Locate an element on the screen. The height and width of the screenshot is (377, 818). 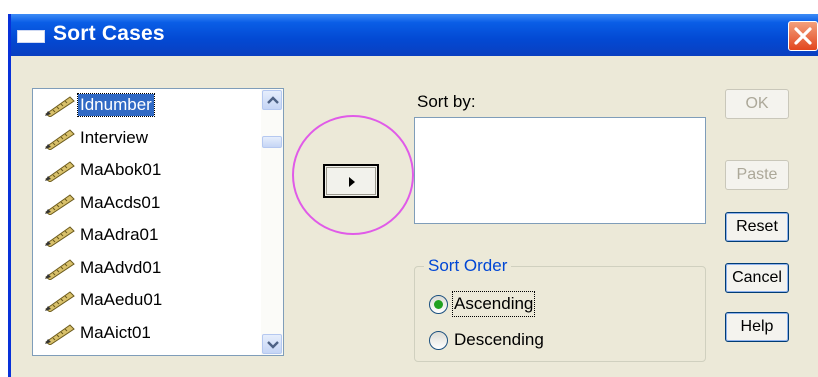
variable-list-item: MaAdra01 is located at coordinates (148, 235).